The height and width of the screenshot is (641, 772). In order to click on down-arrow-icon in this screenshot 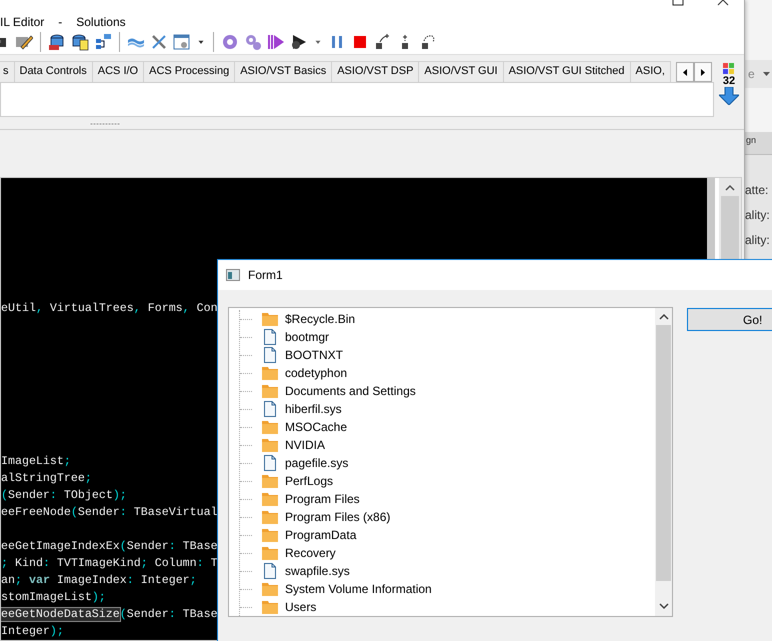, I will do `click(729, 96)`.